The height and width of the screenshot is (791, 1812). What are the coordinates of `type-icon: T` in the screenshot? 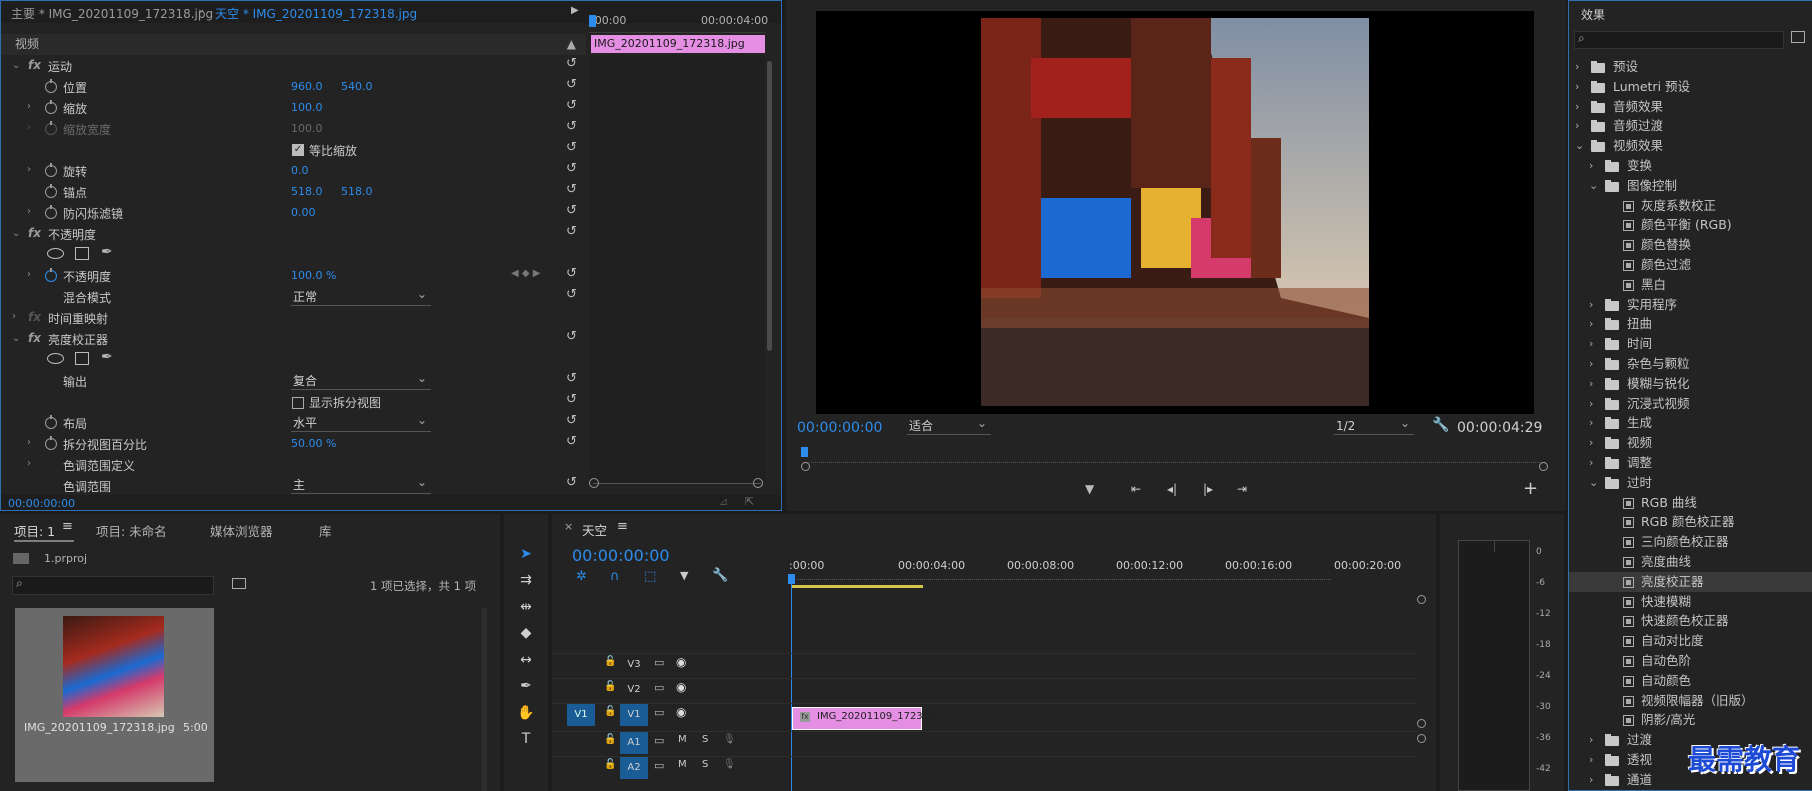 It's located at (526, 739).